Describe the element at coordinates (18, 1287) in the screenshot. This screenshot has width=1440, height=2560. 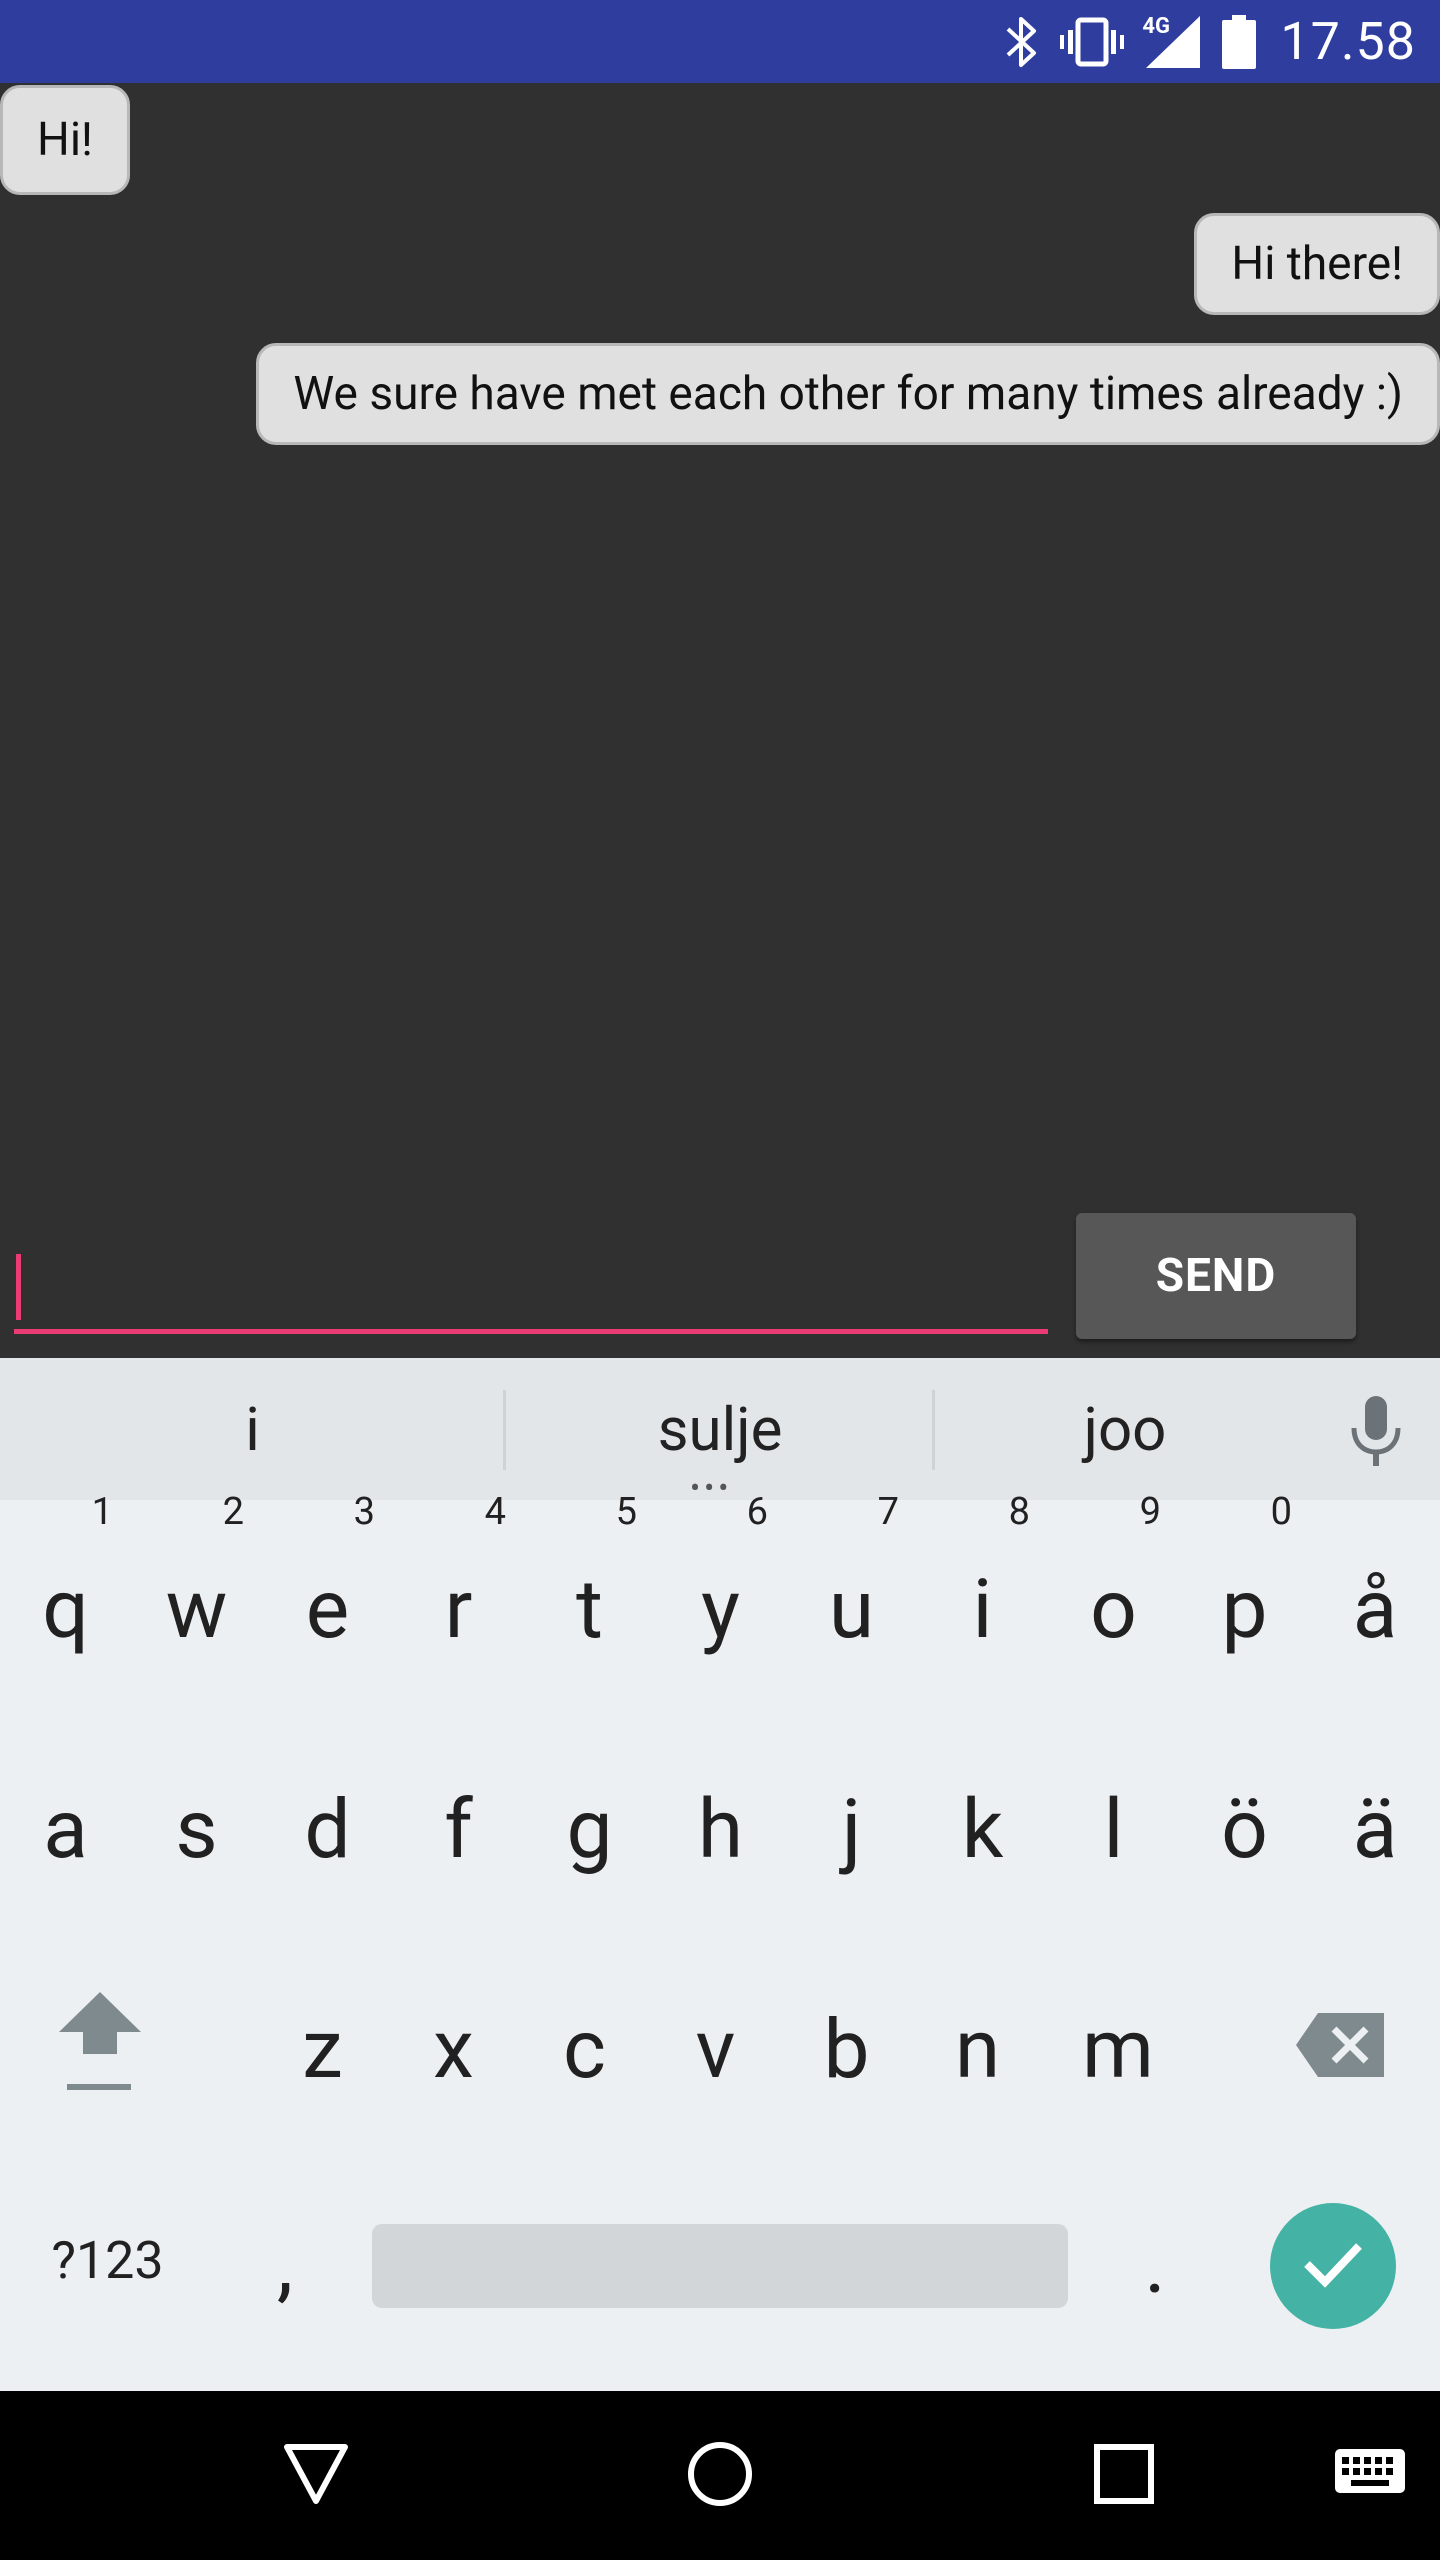
I see `text-cursor` at that location.